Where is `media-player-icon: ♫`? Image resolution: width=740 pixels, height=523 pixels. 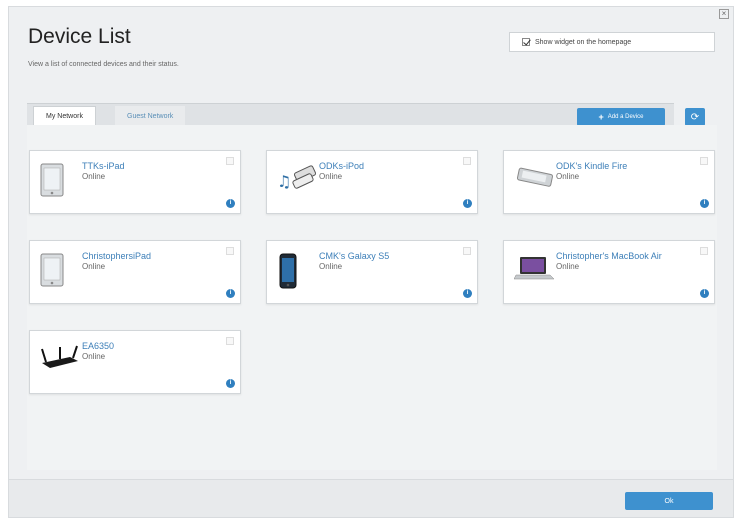 media-player-icon: ♫ is located at coordinates (297, 183).